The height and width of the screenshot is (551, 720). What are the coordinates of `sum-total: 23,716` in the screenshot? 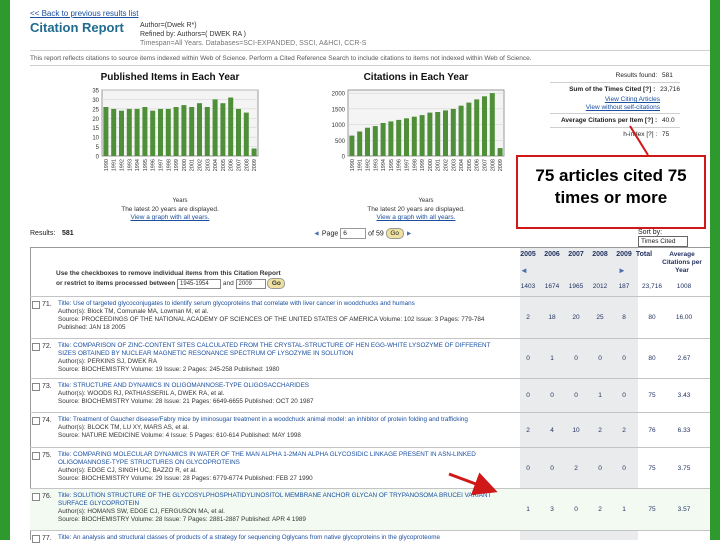 It's located at (652, 286).